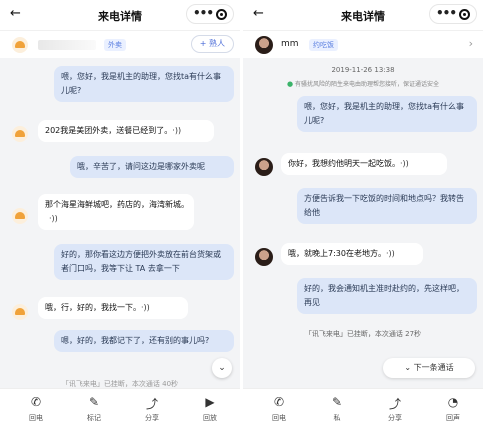 Image resolution: width=483 pixels, height=436 pixels. What do you see at coordinates (290, 84) in the screenshot?
I see `check-icon: ●` at bounding box center [290, 84].